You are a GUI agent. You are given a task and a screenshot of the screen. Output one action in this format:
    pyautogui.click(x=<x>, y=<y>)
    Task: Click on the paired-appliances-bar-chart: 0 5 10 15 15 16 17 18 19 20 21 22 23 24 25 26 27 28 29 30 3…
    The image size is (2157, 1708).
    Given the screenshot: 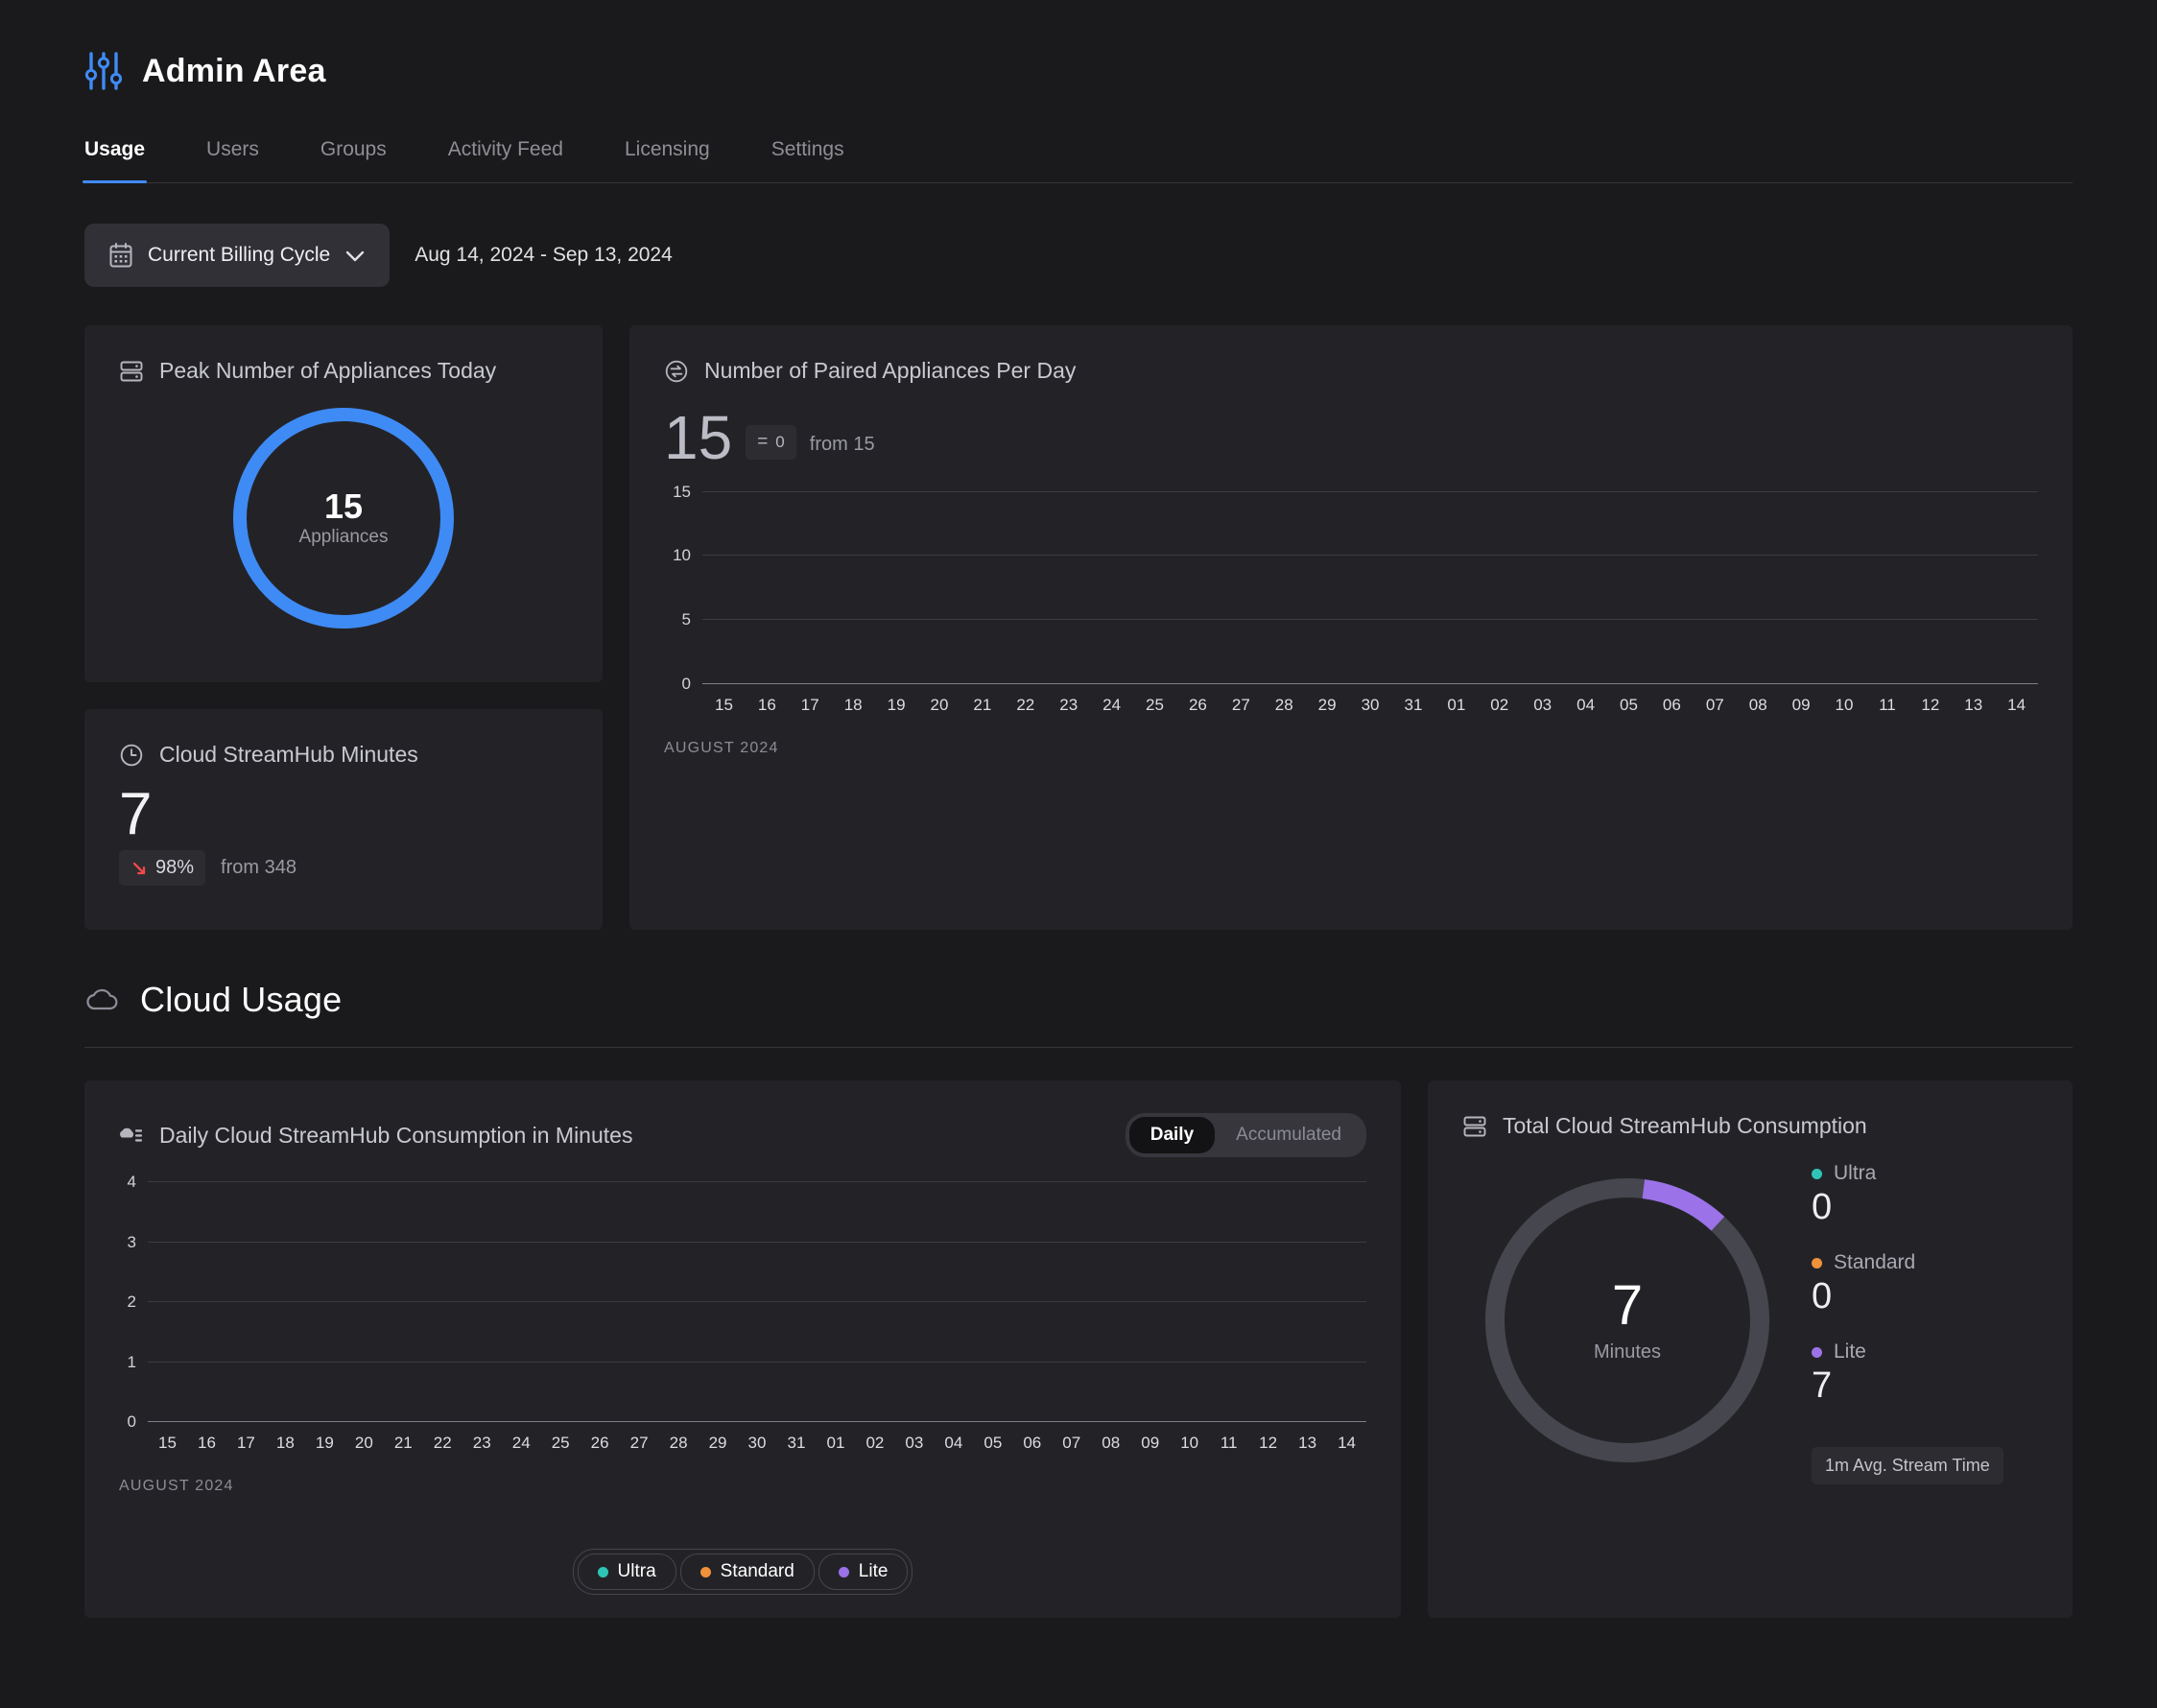 What is the action you would take?
    pyautogui.click(x=1351, y=620)
    